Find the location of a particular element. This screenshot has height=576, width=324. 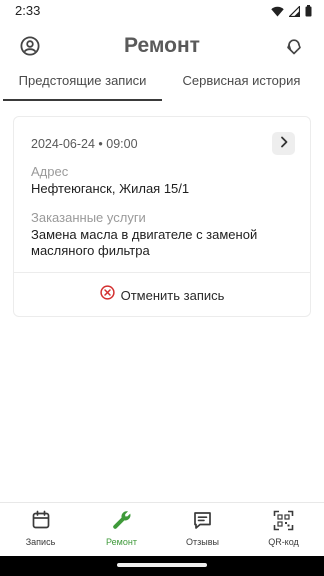

status-bar: 2:33 is located at coordinates (162, 11).